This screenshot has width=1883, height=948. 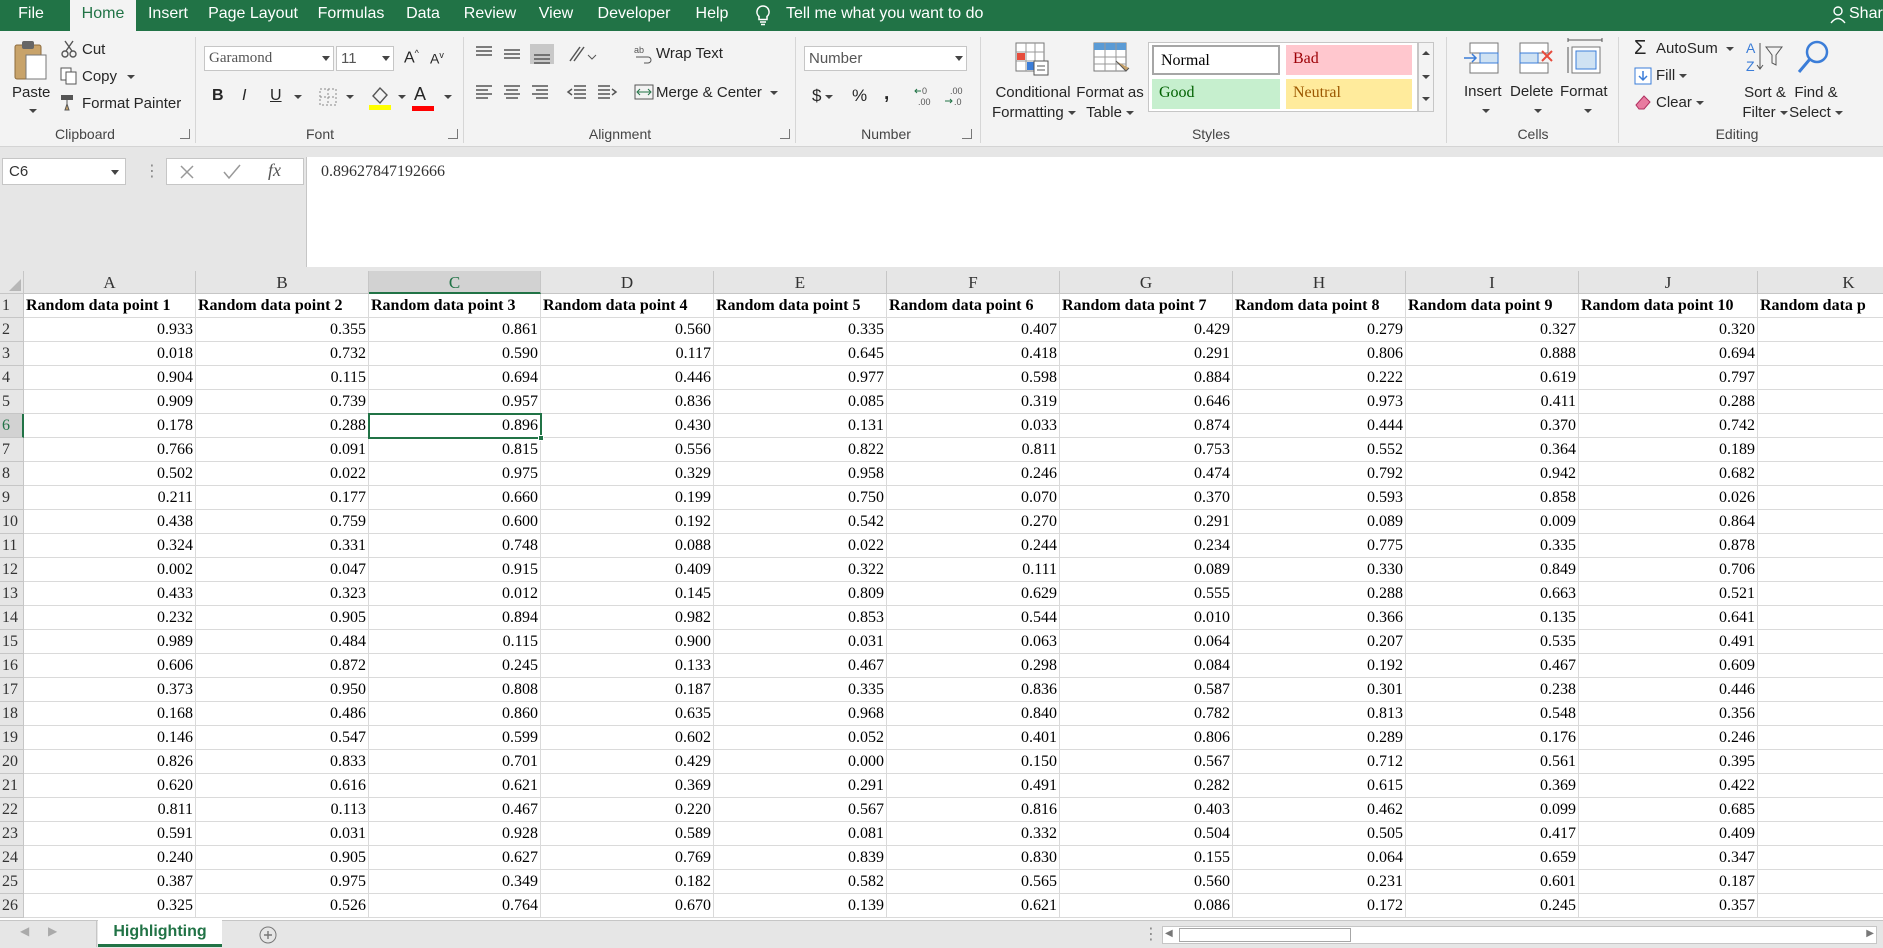 I want to click on data-cell: 0.370, so click(x=1146, y=498).